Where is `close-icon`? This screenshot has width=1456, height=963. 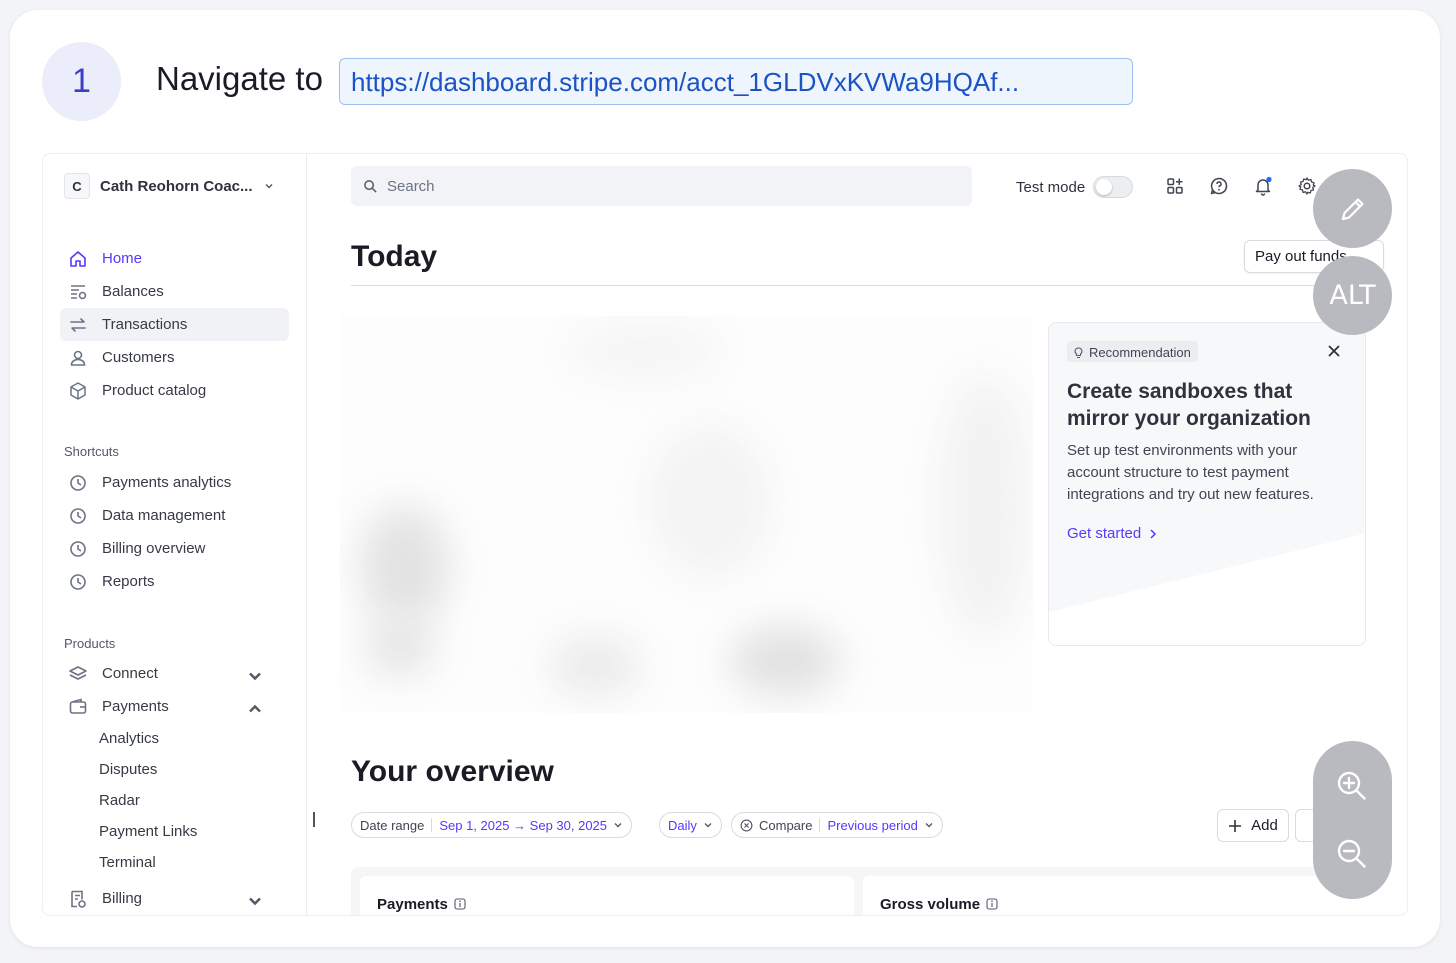
close-icon is located at coordinates (1334, 351).